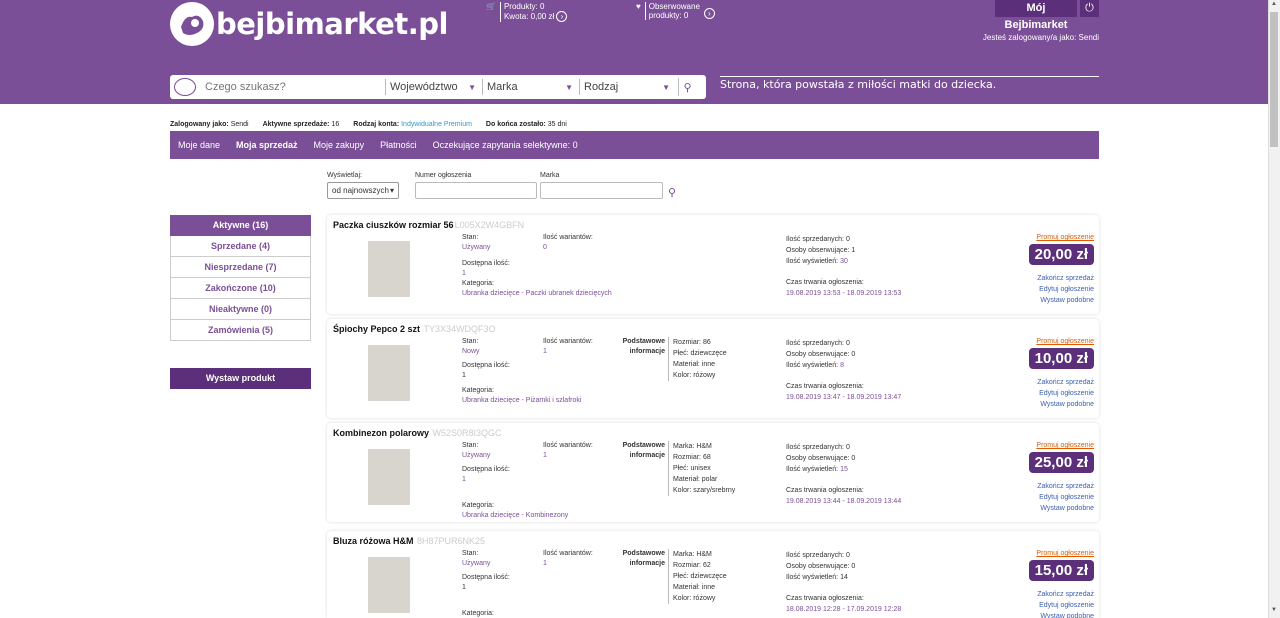  Describe the element at coordinates (695, 479) in the screenshot. I see `attribute: Materiał: polar` at that location.